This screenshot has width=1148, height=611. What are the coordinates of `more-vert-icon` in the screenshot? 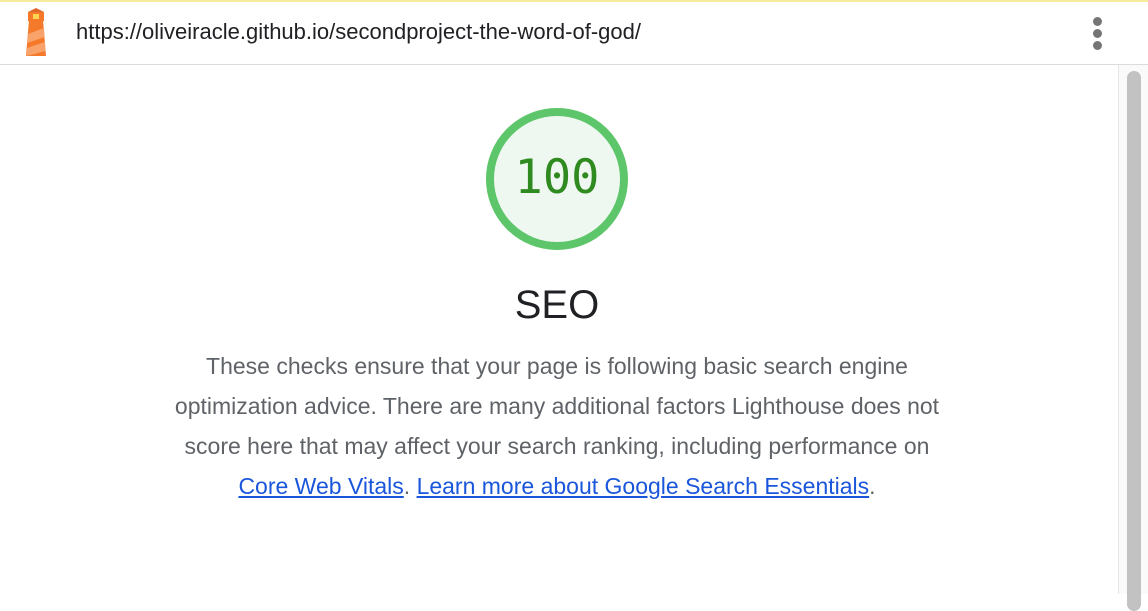 It's located at (1098, 33).